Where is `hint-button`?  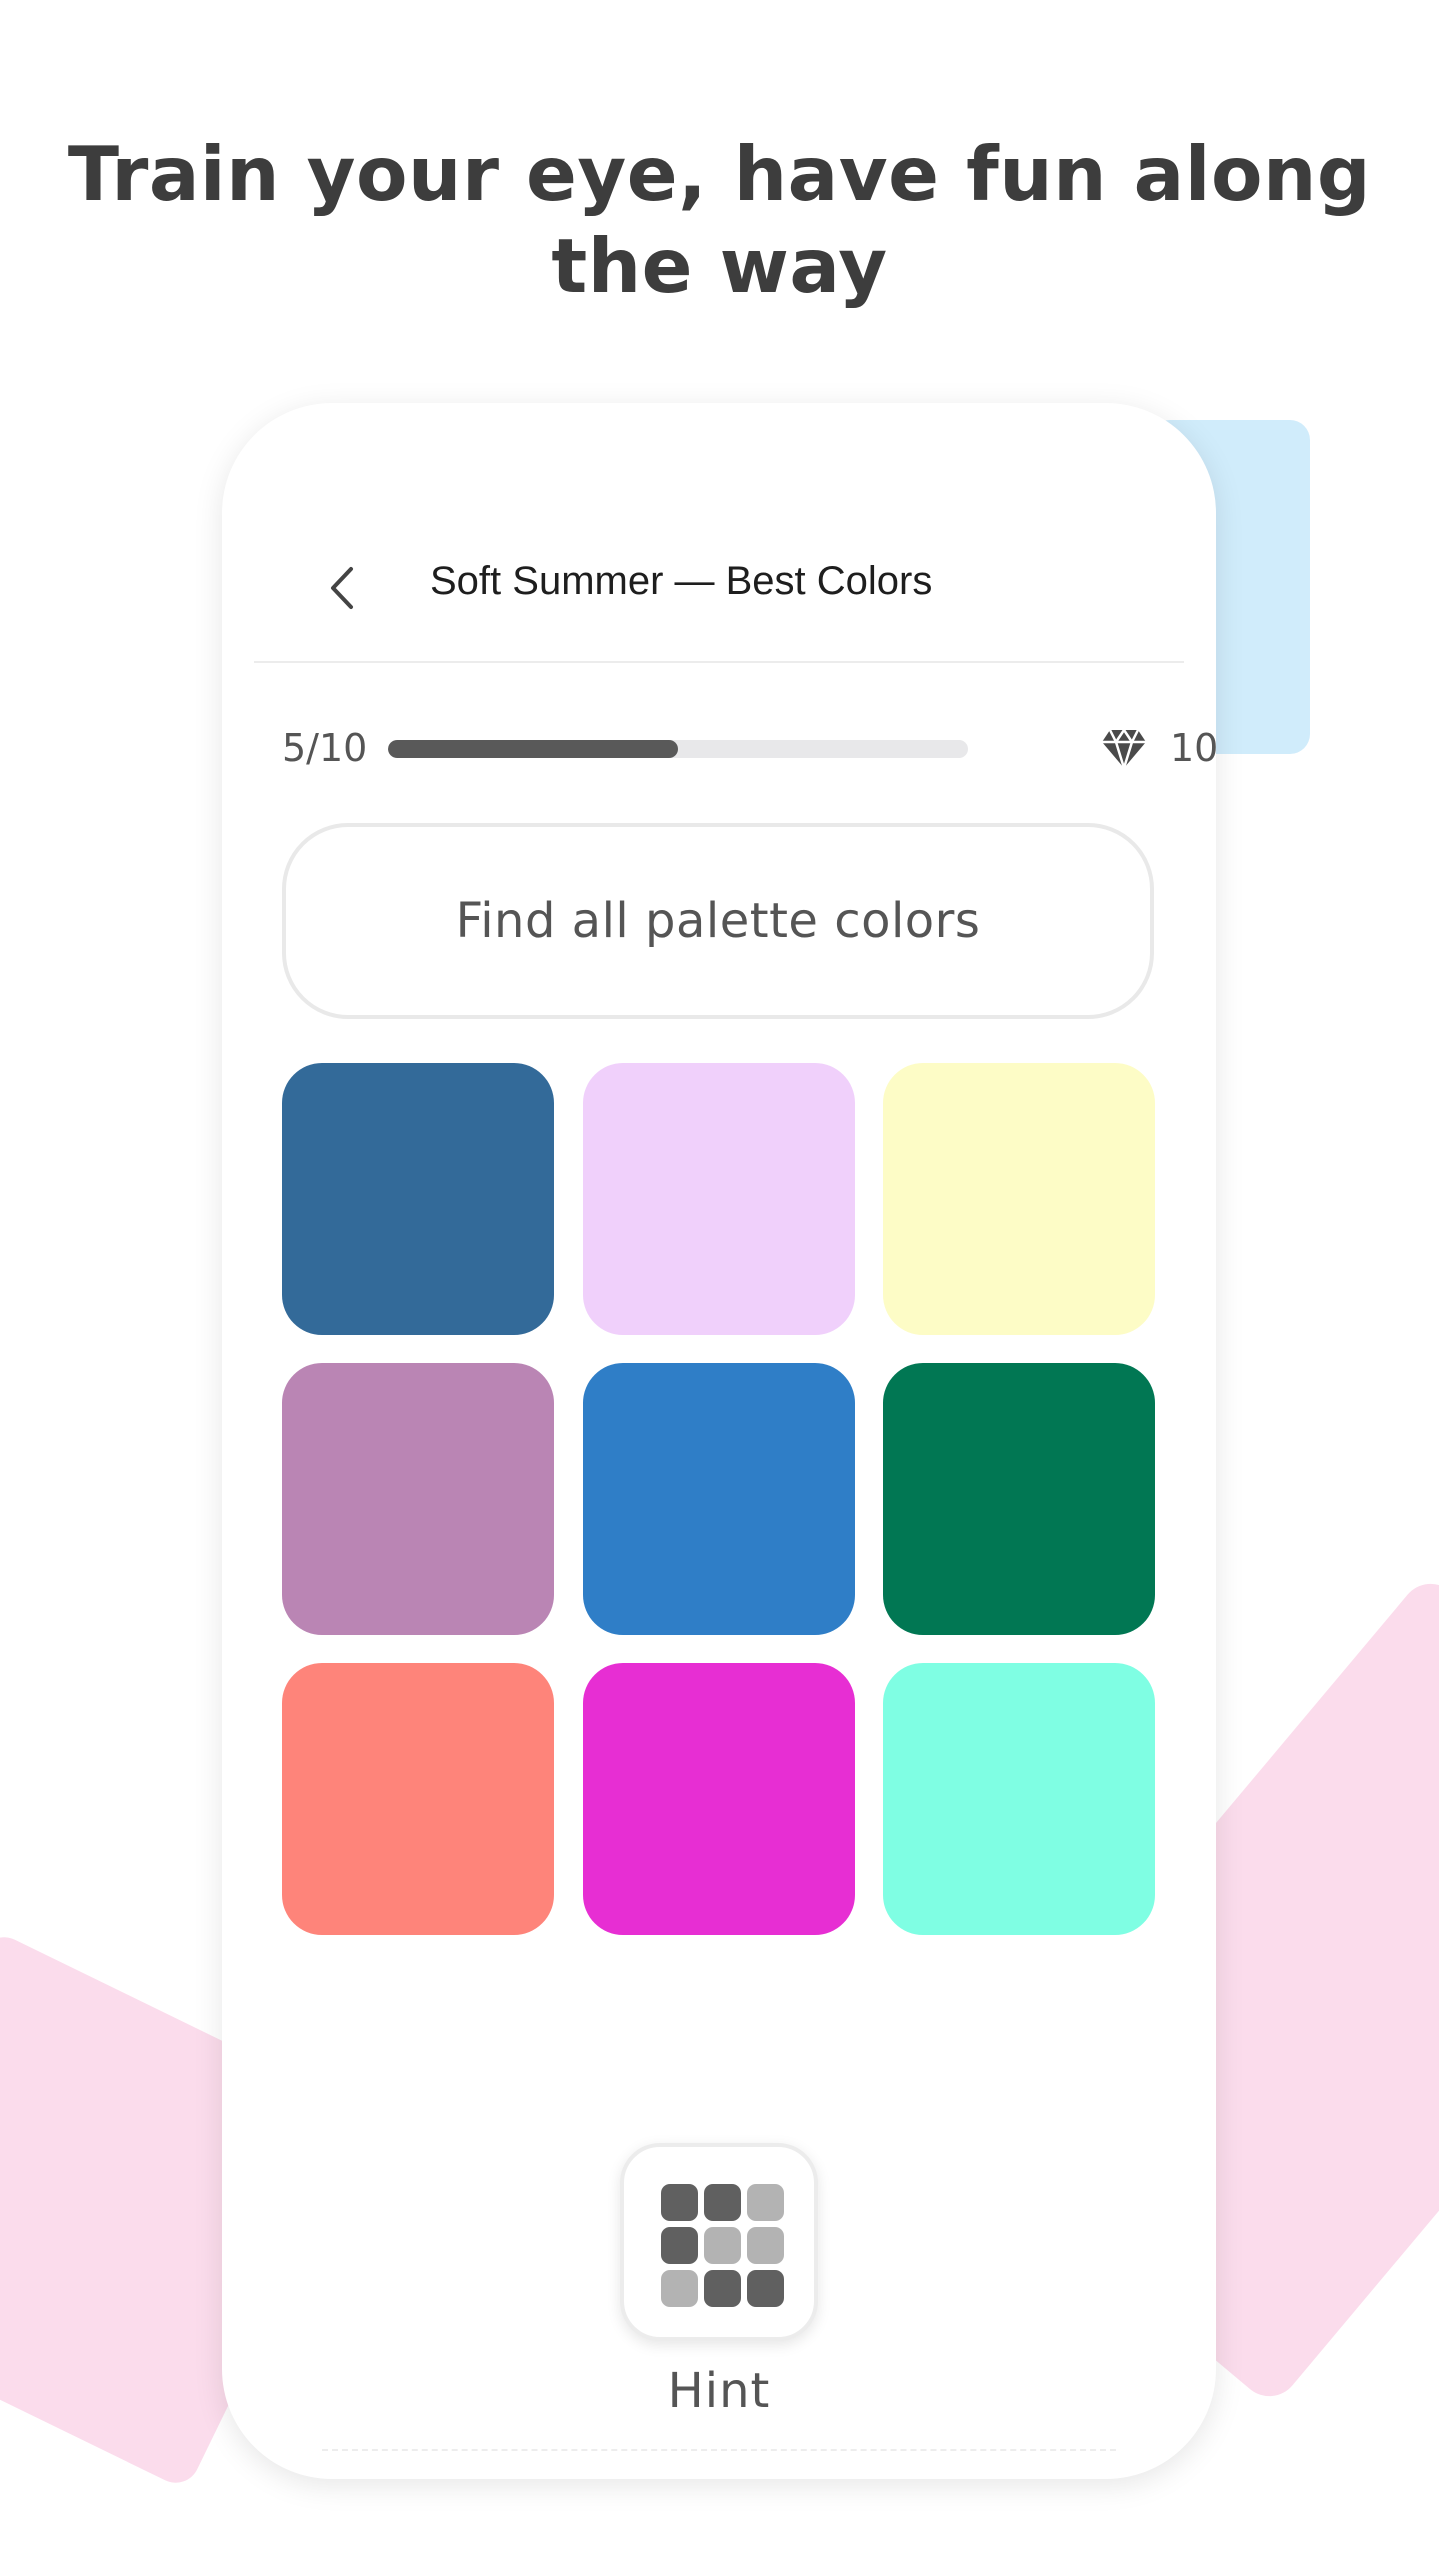
hint-button is located at coordinates (719, 2242).